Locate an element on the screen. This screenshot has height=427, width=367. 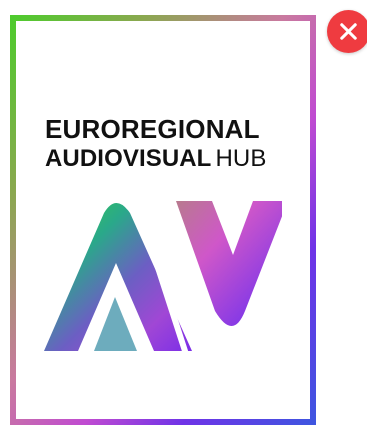
close-button is located at coordinates (347, 31).